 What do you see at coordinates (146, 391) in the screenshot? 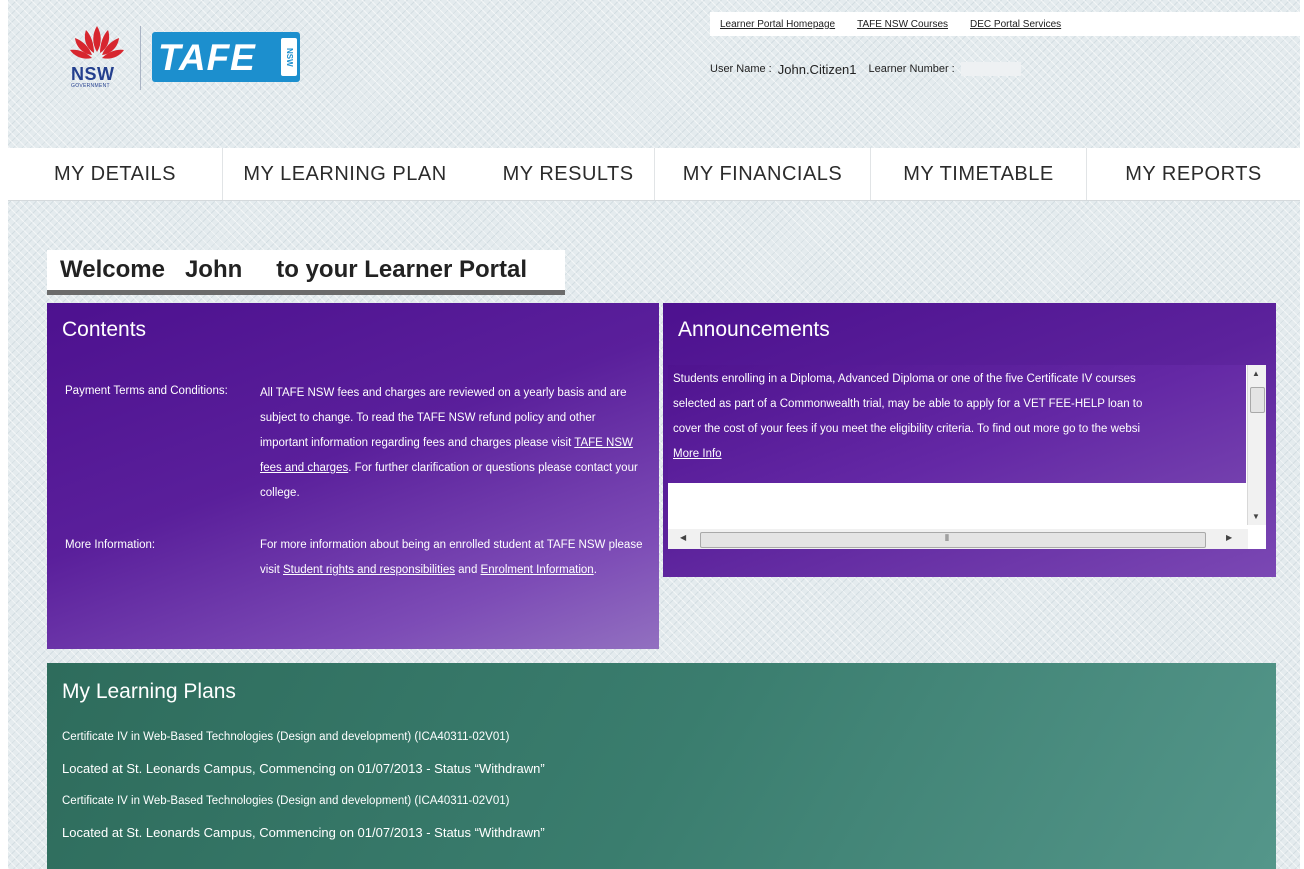
I see `payment-terms-label: Payment Terms and Conditions:` at bounding box center [146, 391].